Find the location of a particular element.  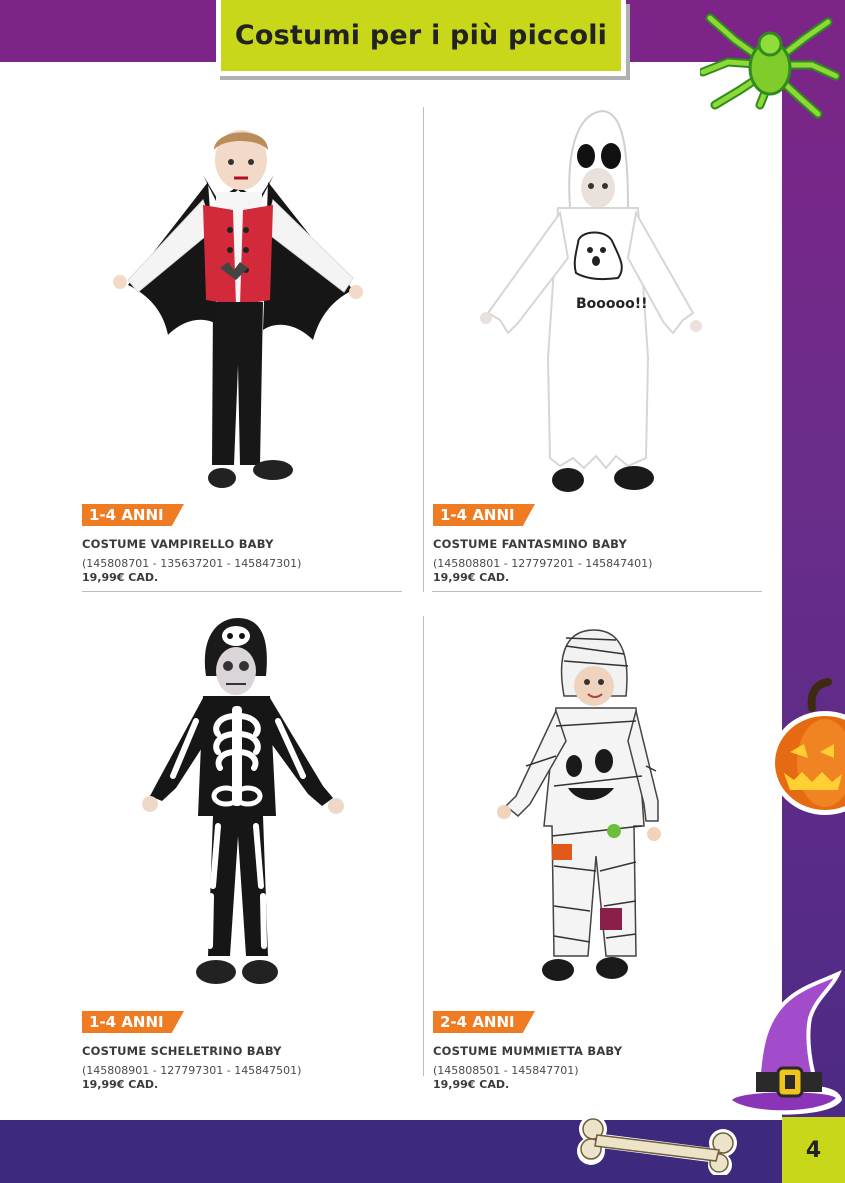

product-name: COSTUME MUMMIETTA BABY is located at coordinates (527, 1051).